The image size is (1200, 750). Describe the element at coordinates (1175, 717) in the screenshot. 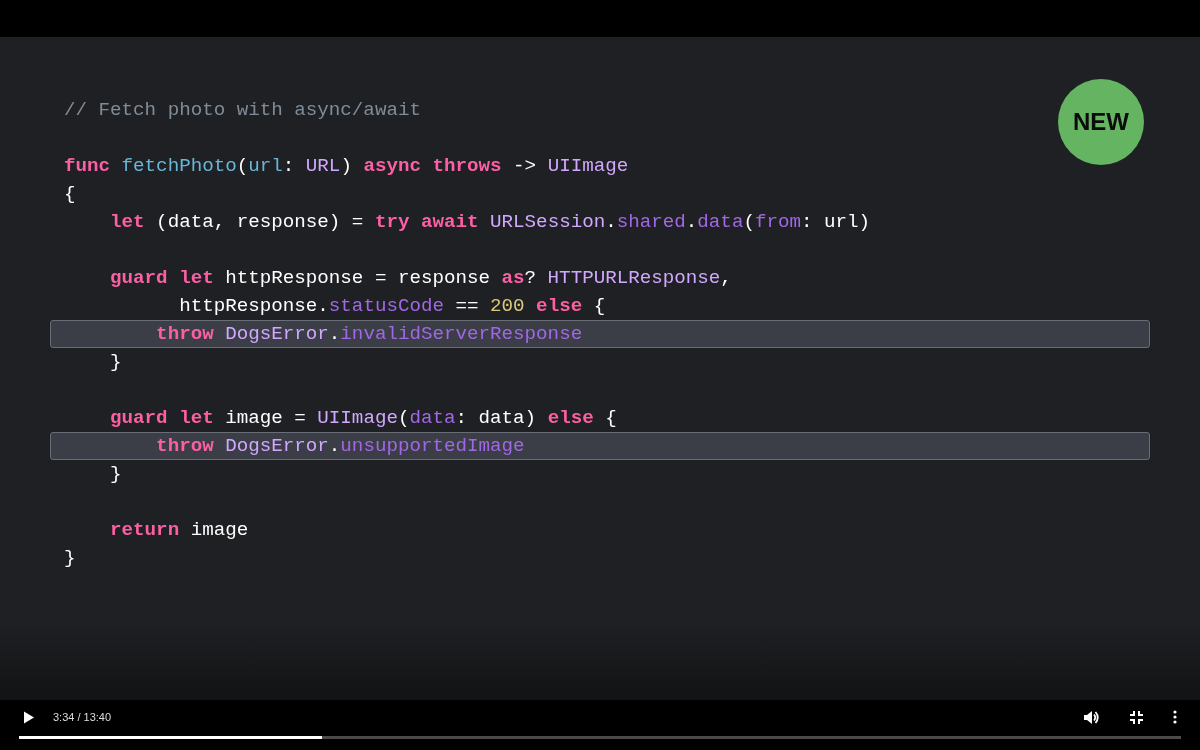

I see `more-icon` at that location.